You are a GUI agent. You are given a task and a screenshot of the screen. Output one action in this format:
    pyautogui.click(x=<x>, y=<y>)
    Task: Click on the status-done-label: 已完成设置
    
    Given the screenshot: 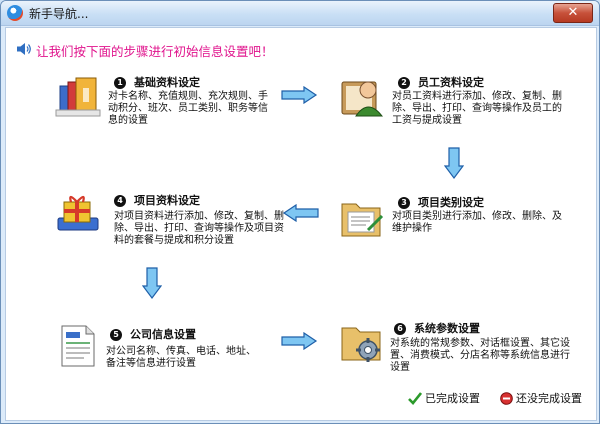 What is the action you would take?
    pyautogui.click(x=452, y=398)
    